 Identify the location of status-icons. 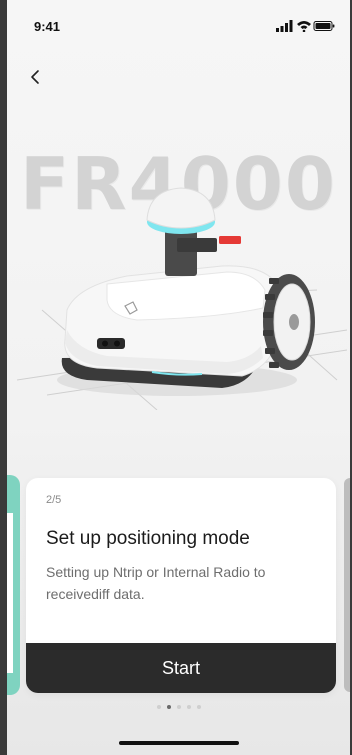
(305, 26).